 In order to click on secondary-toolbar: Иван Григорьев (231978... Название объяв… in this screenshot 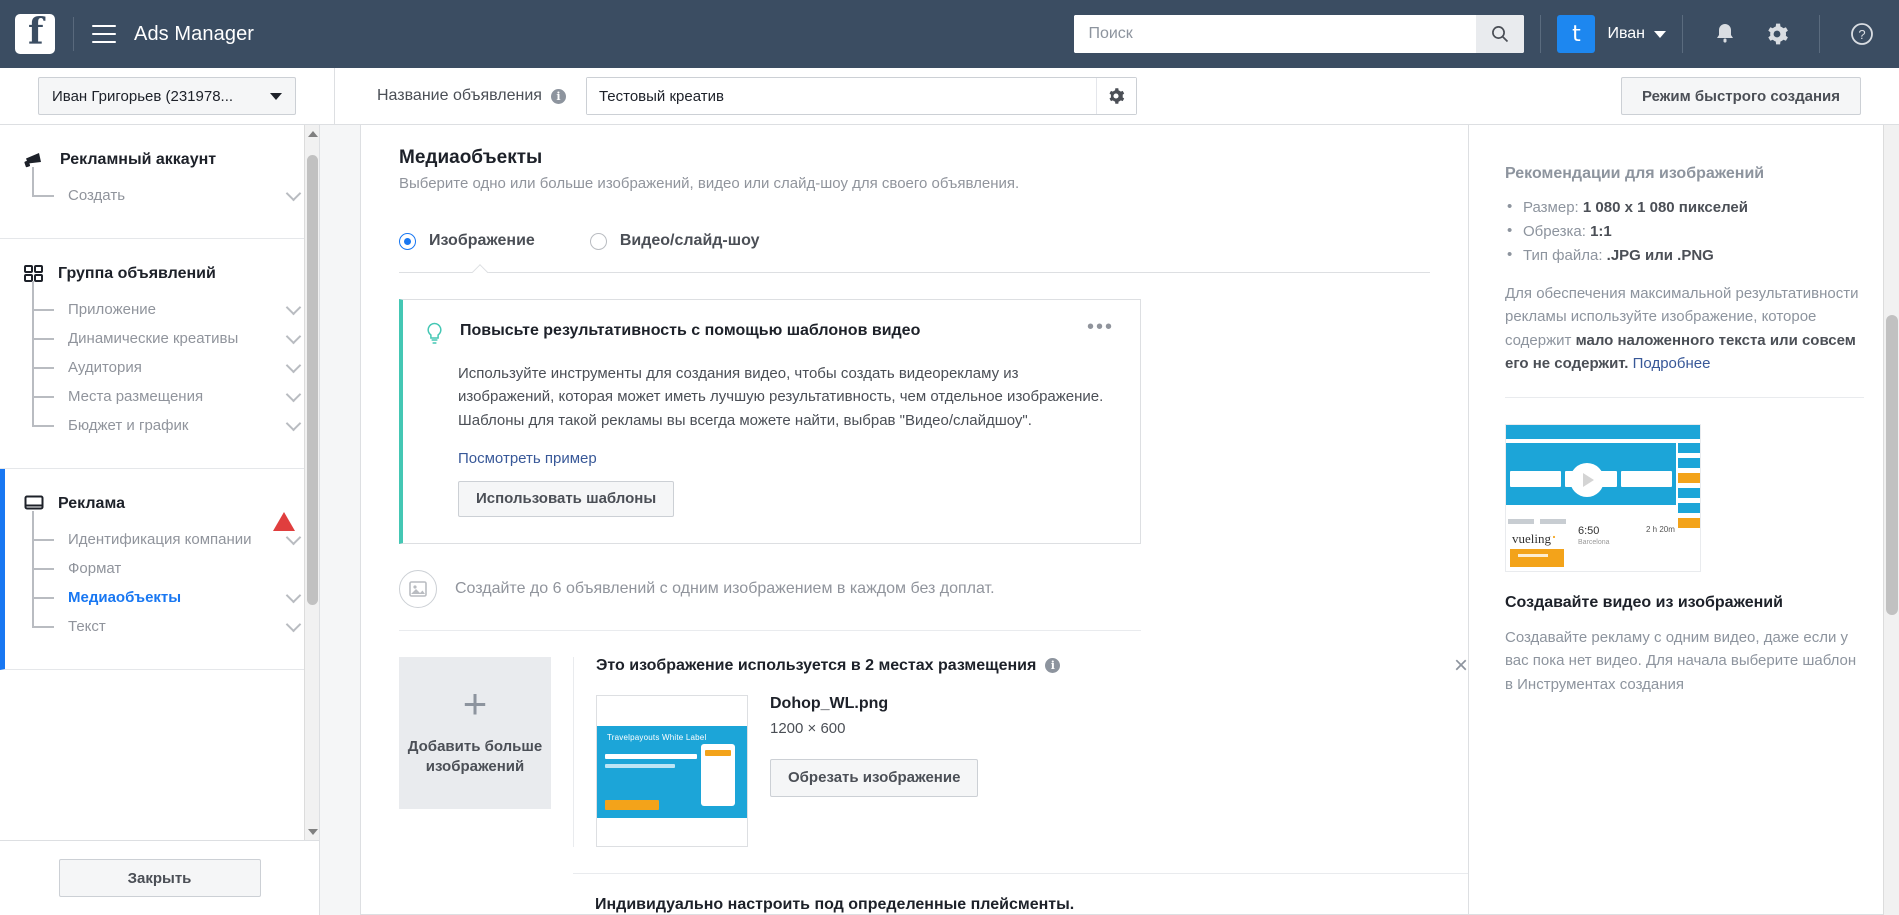, I will do `click(949, 96)`.